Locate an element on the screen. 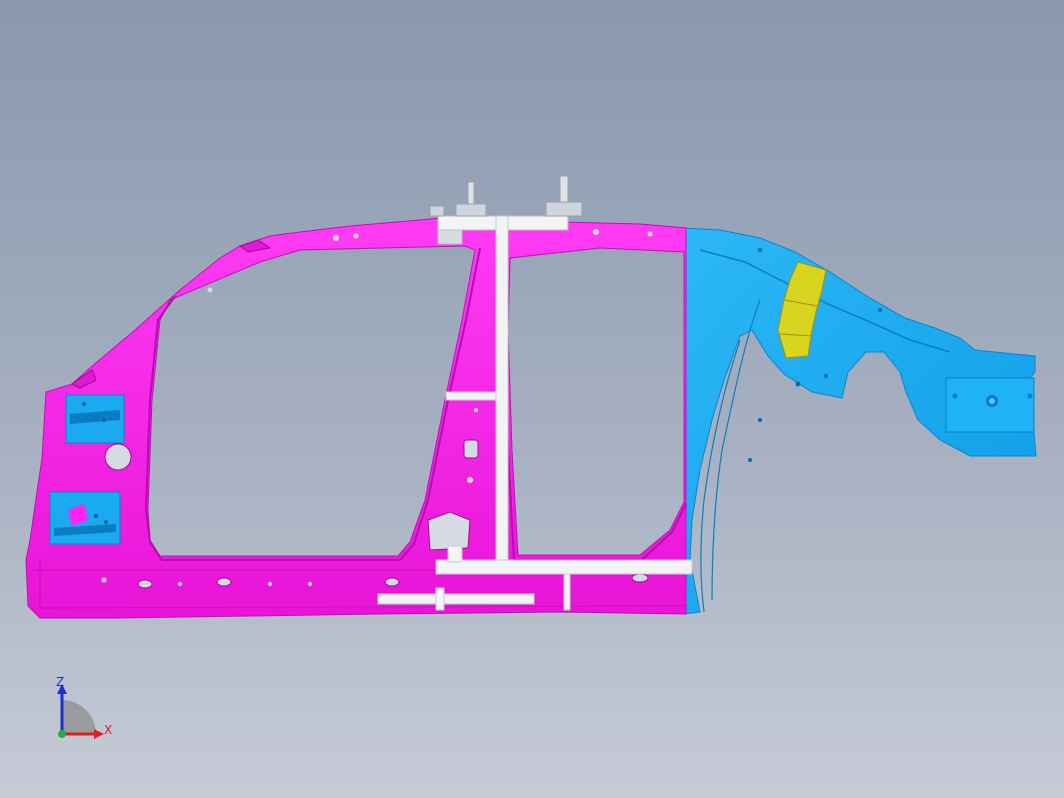  triad-arc is located at coordinates (79, 717).